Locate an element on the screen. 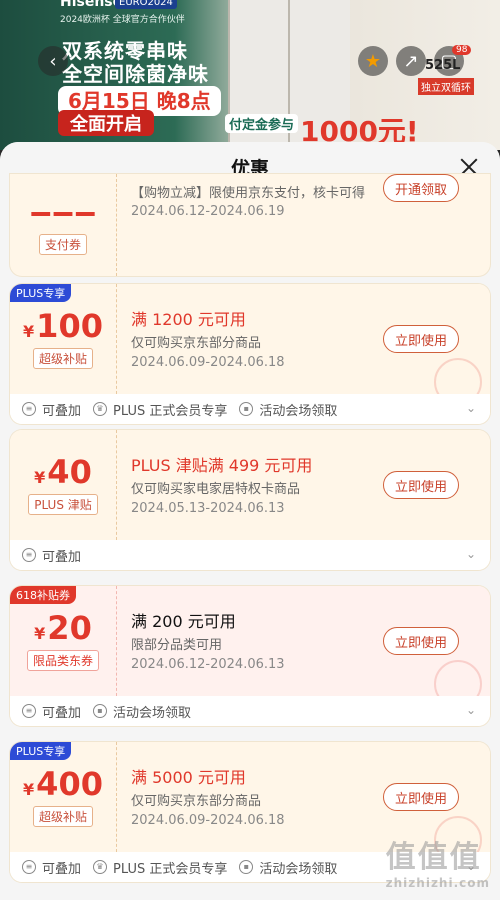 This screenshot has height=900, width=500. volume-label: 525L is located at coordinates (443, 65).